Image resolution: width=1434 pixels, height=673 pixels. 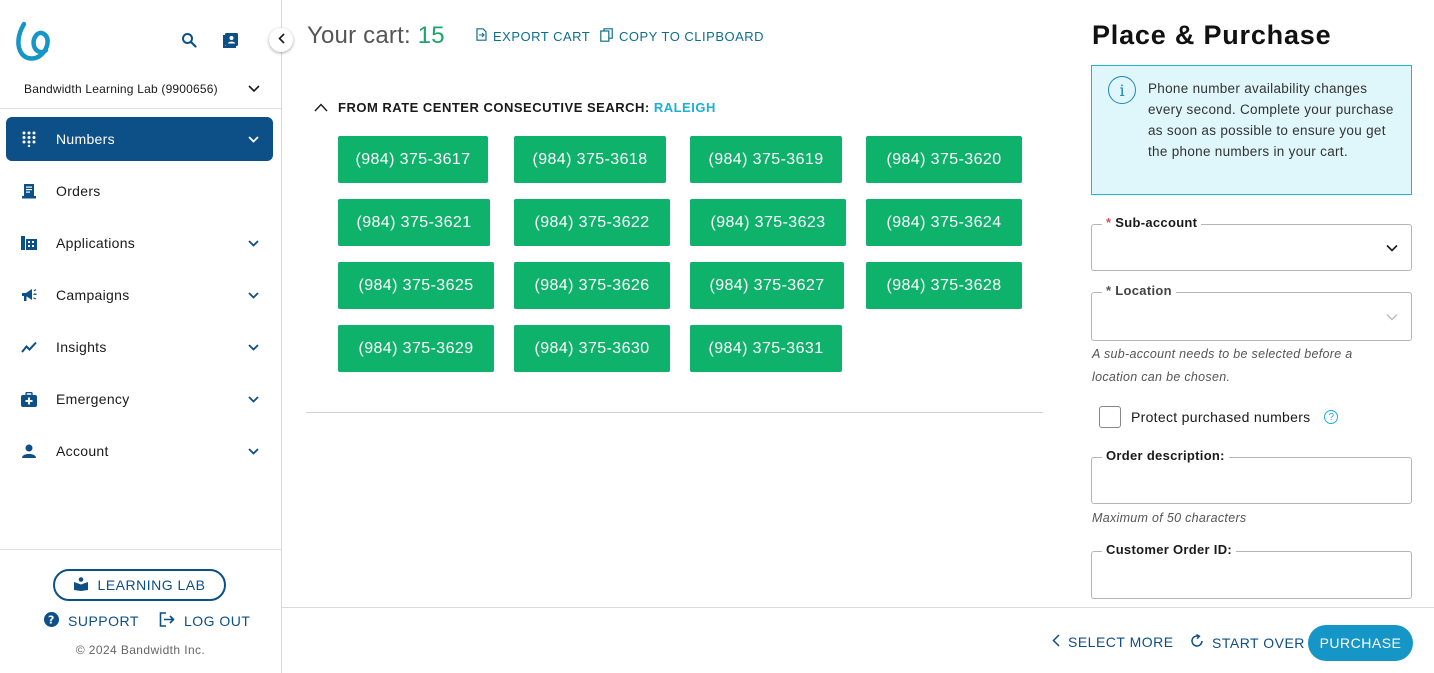 I want to click on chart-line-icon, so click(x=29, y=347).